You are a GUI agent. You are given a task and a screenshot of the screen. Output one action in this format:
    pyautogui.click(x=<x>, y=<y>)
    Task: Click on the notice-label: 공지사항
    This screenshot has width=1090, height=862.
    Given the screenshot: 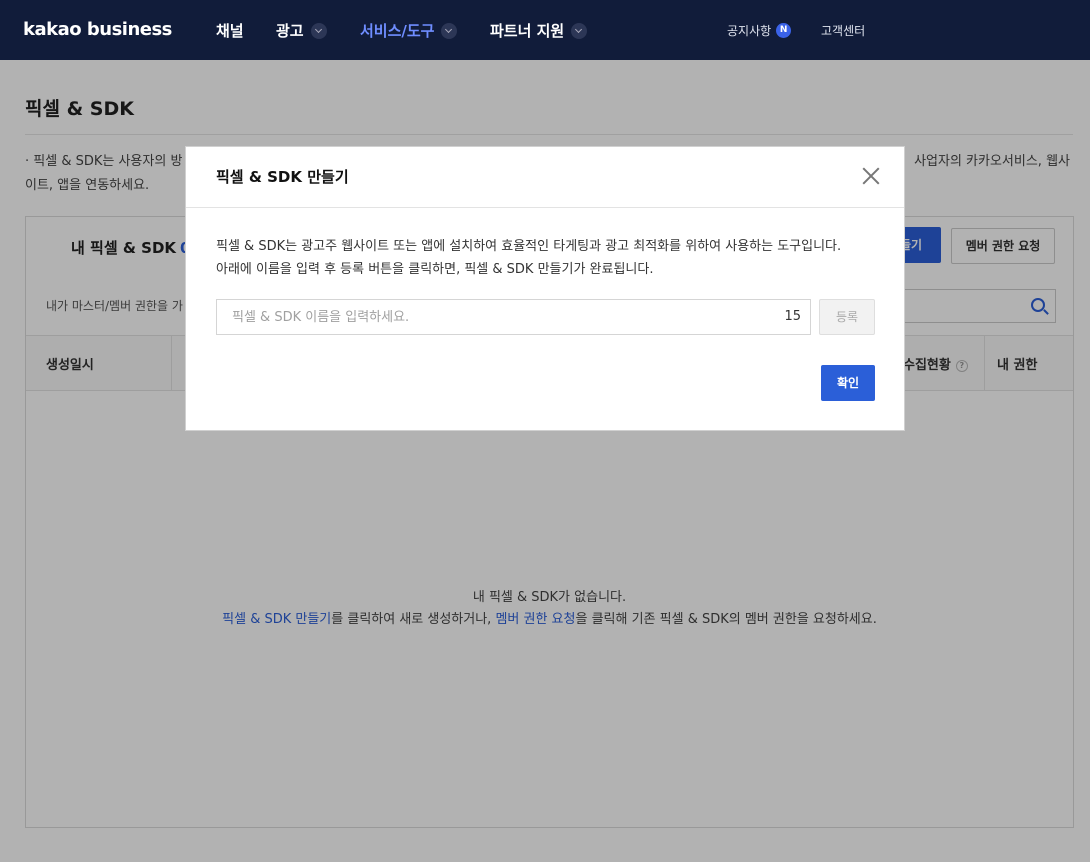 What is the action you would take?
    pyautogui.click(x=749, y=31)
    